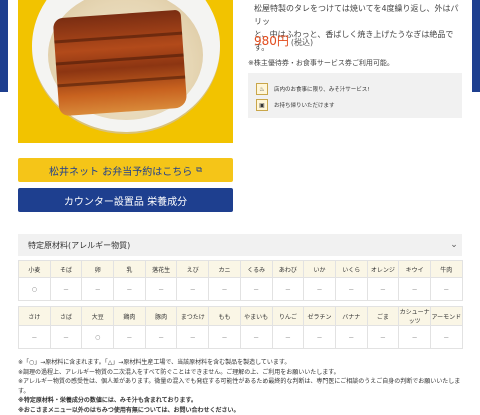 This screenshot has height=415, width=480. What do you see at coordinates (120, 170) in the screenshot?
I see `bento-reserve-label: 松井ネット お弁当予約はこちら` at bounding box center [120, 170].